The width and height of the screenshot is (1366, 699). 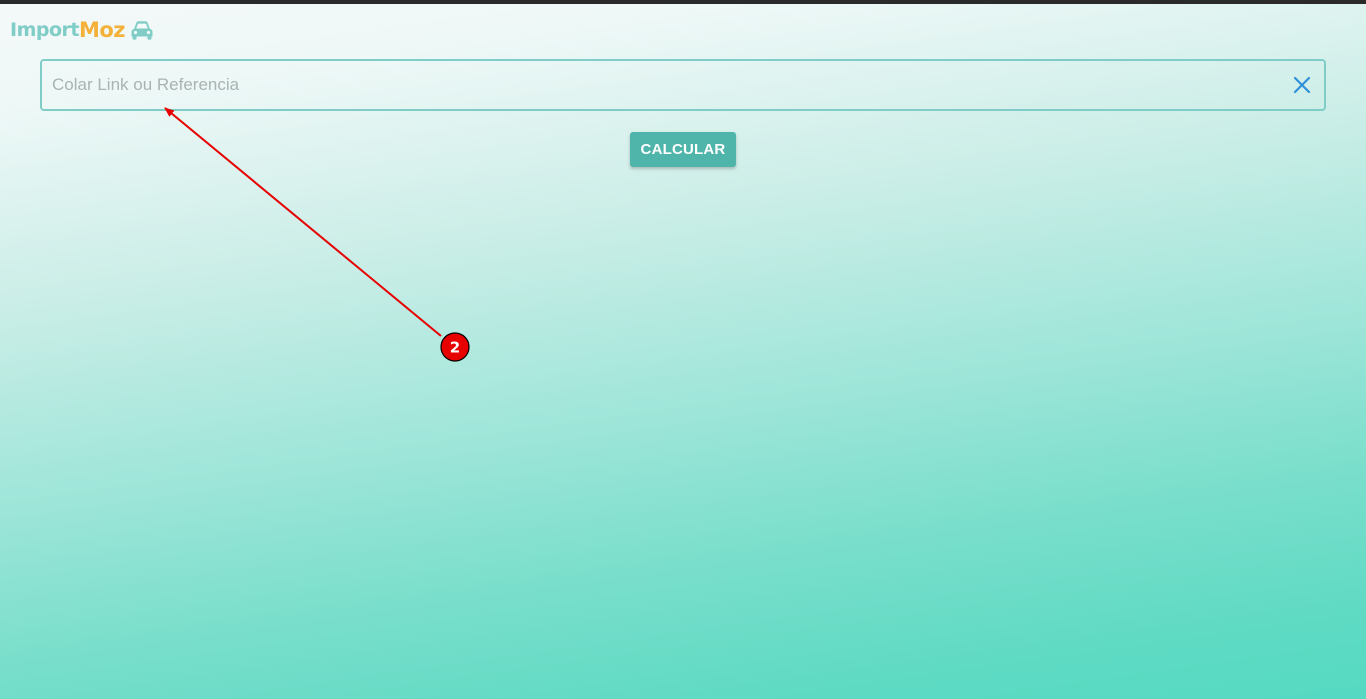 I want to click on calculate-button: CALCULAR, so click(x=683, y=149).